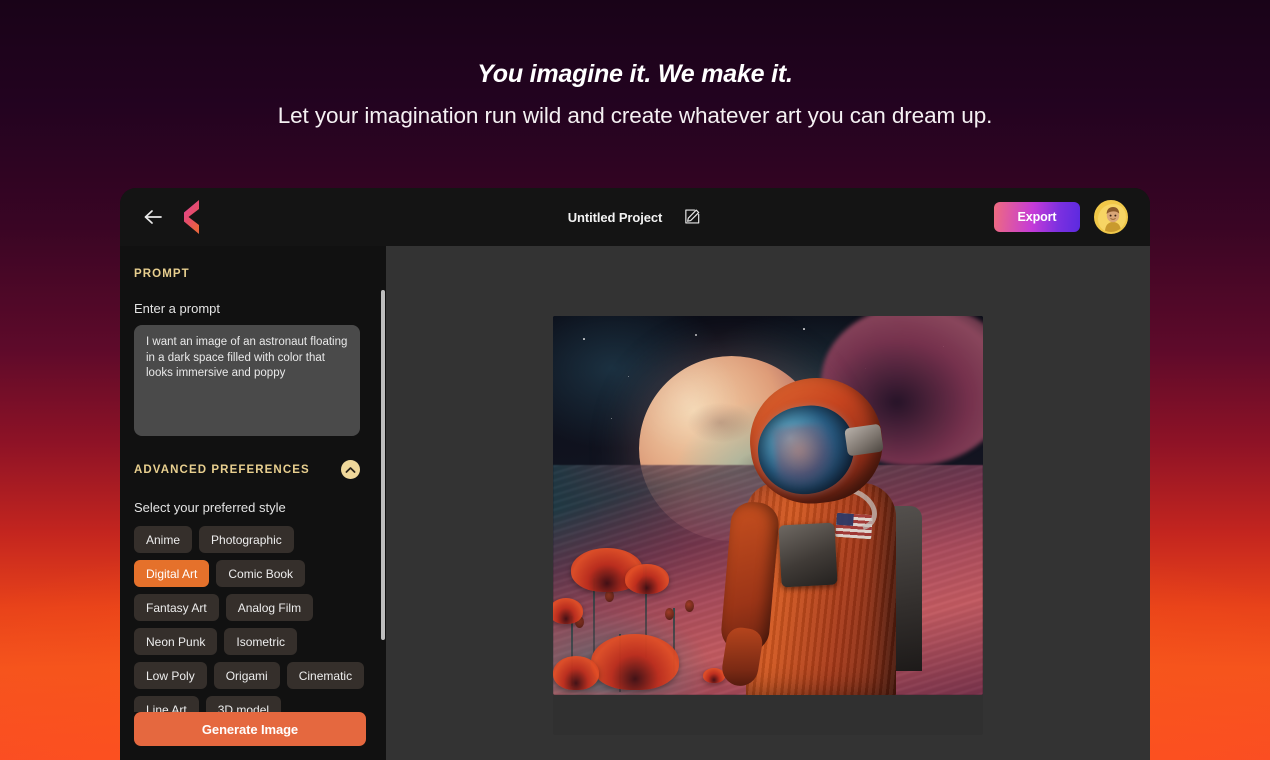  Describe the element at coordinates (768, 715) in the screenshot. I see `result-card-footer` at that location.